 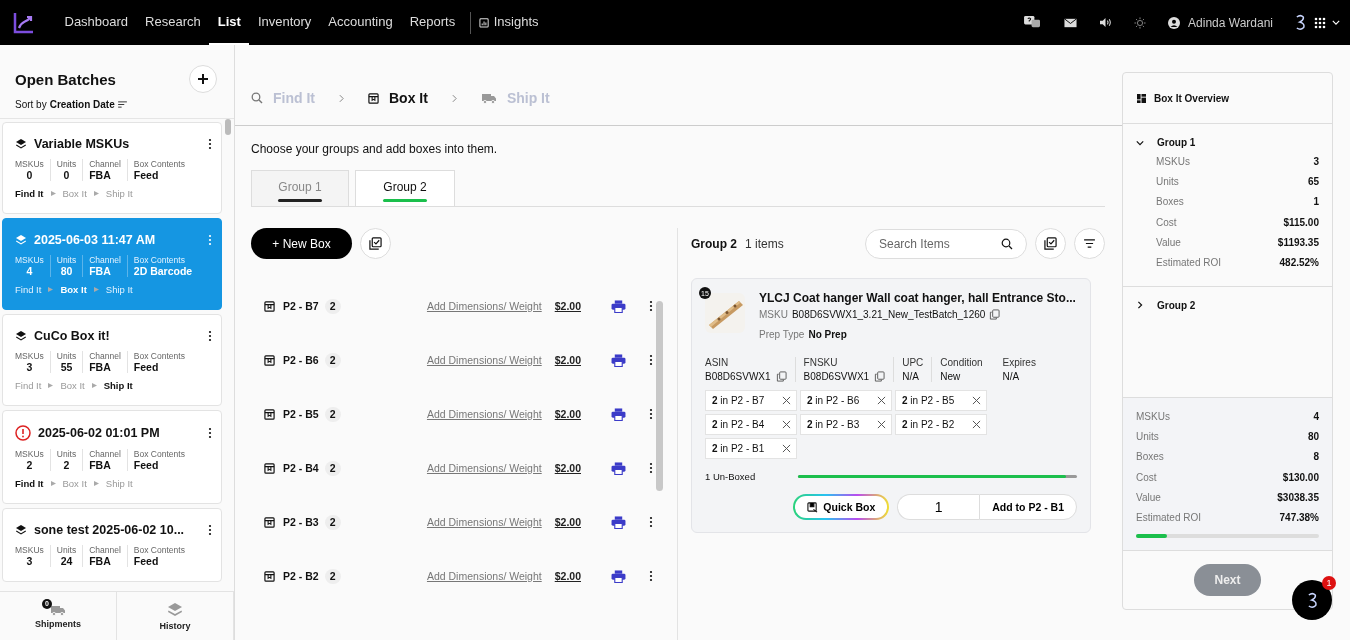 What do you see at coordinates (301, 468) in the screenshot?
I see `box-name: P2 - B4` at bounding box center [301, 468].